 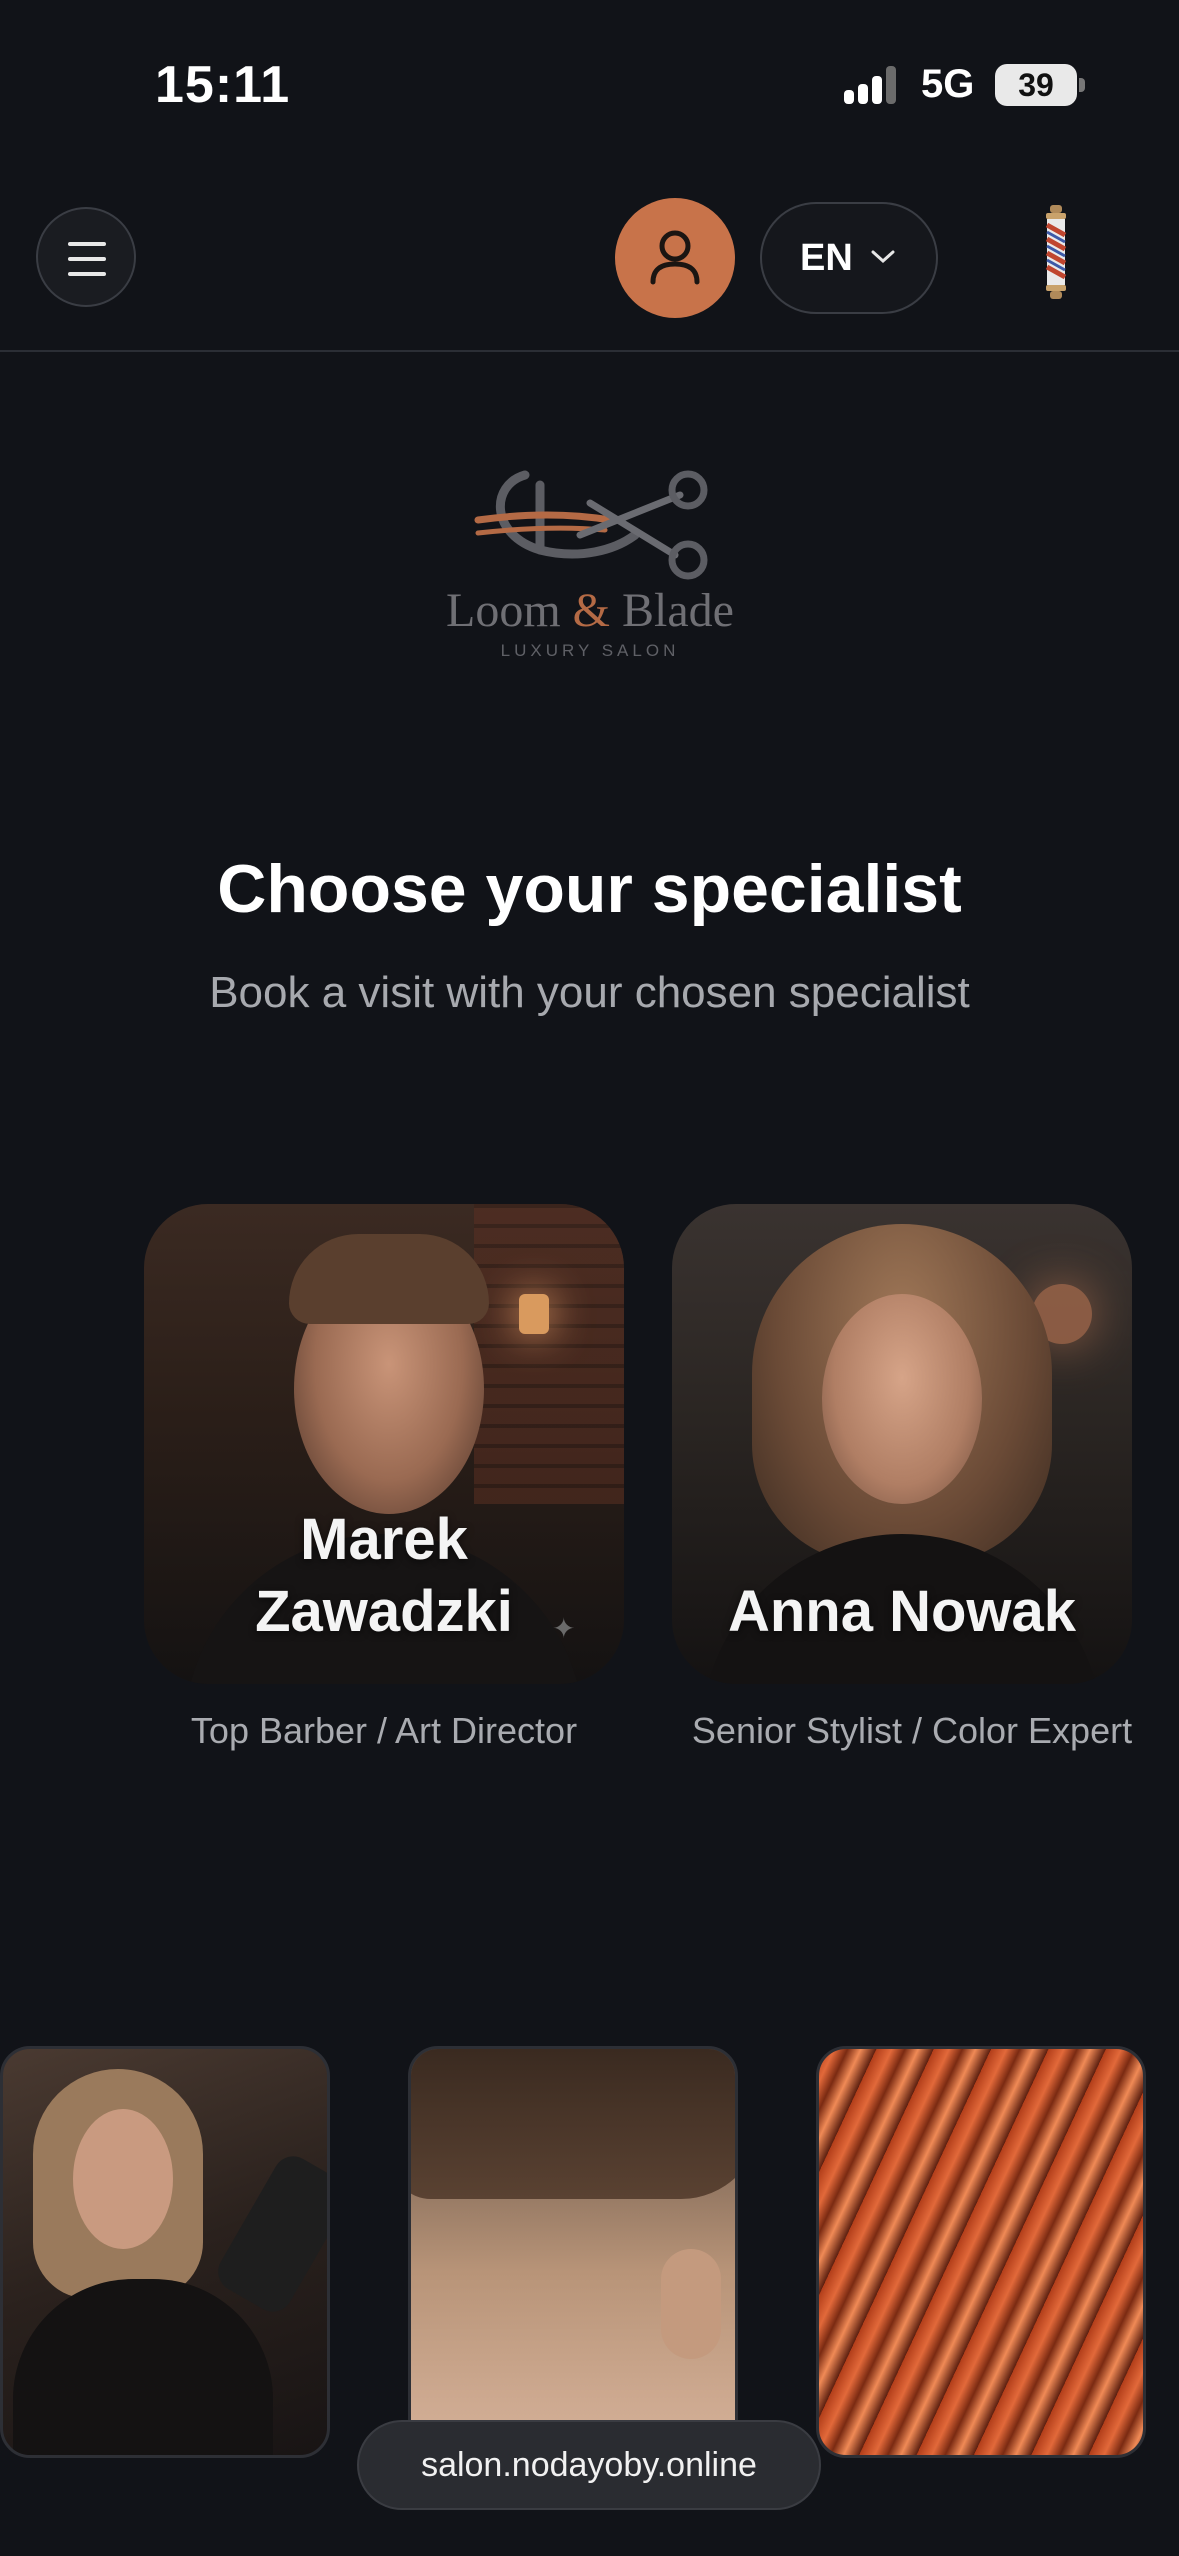 I want to click on gallery-photo-fade, so click(x=573, y=2252).